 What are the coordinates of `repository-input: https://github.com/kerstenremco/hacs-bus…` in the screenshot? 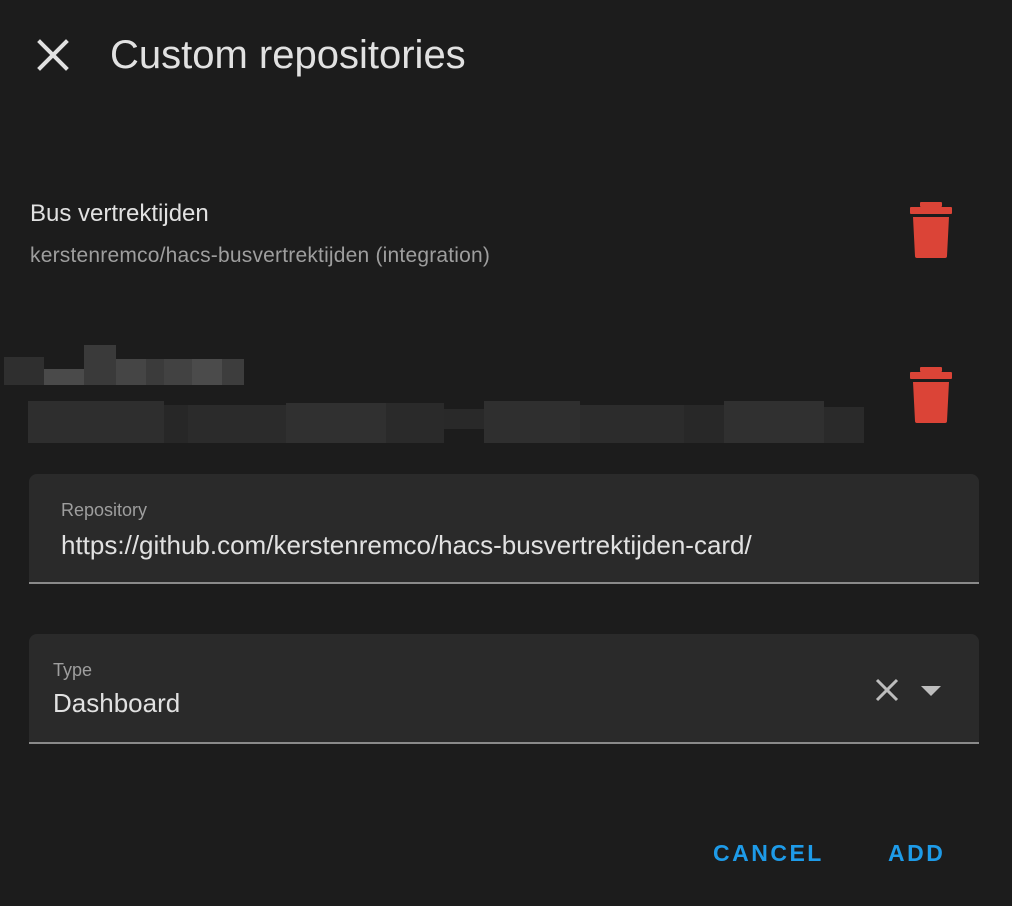 It's located at (406, 545).